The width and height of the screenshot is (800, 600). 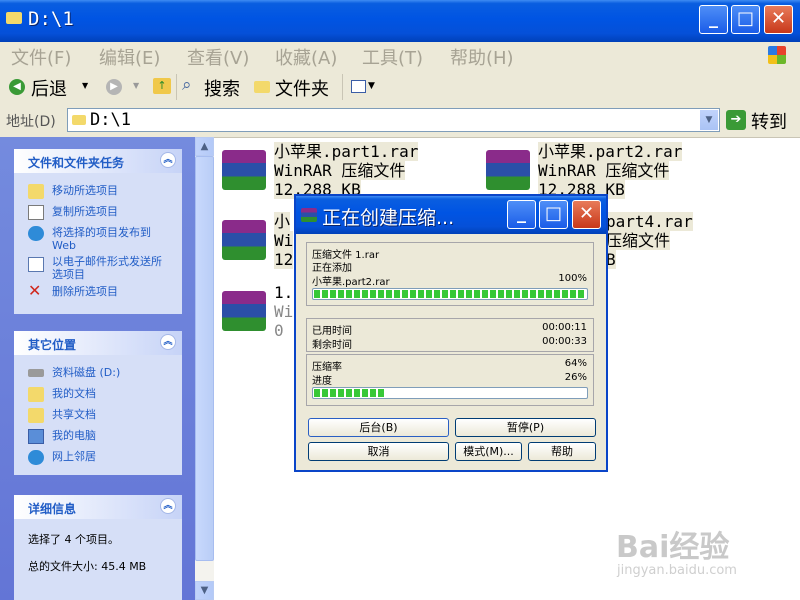 What do you see at coordinates (36, 373) in the screenshot?
I see `drive-icon` at bounding box center [36, 373].